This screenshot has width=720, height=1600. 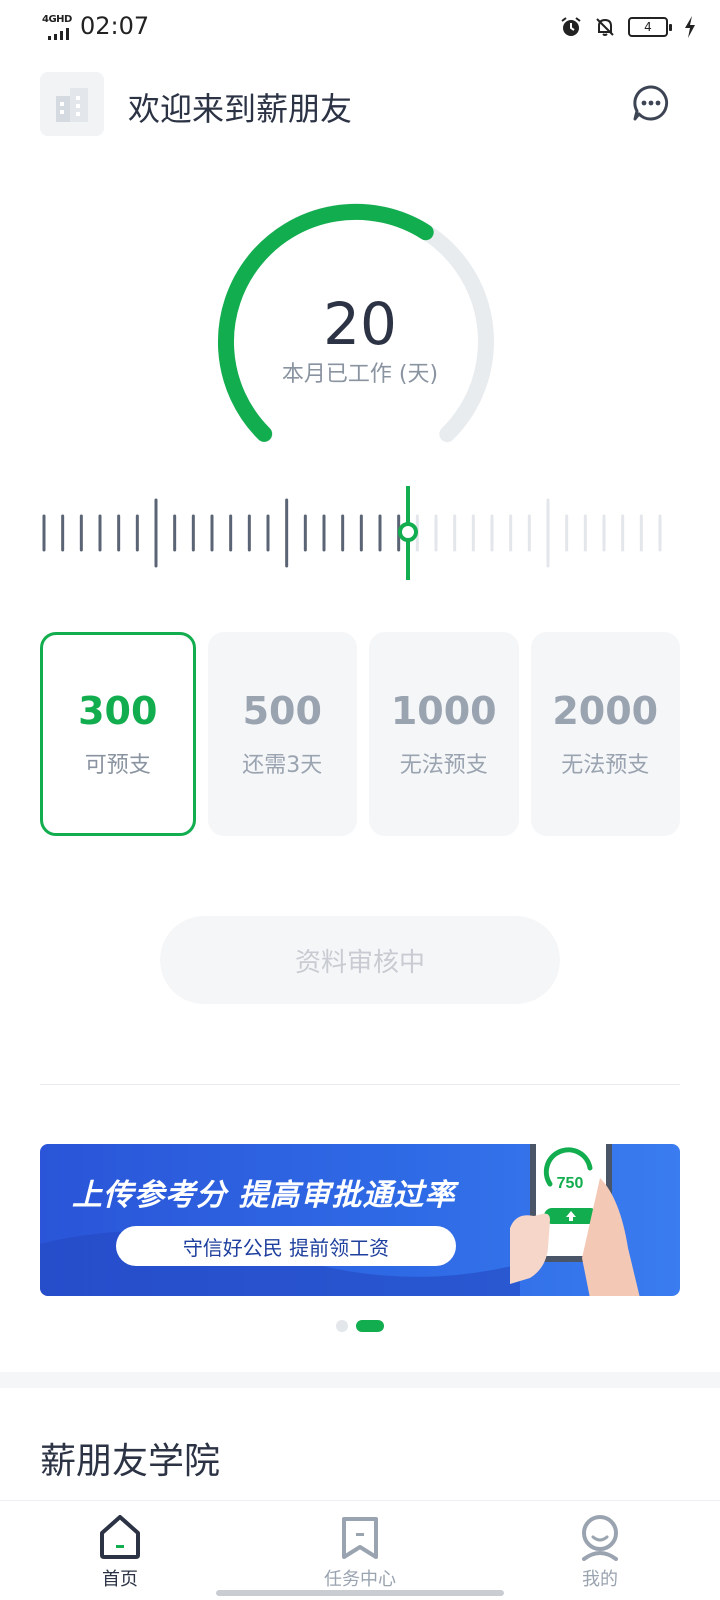 I want to click on banner-title: 上传参考分 提高审批通过率, so click(x=264, y=1195).